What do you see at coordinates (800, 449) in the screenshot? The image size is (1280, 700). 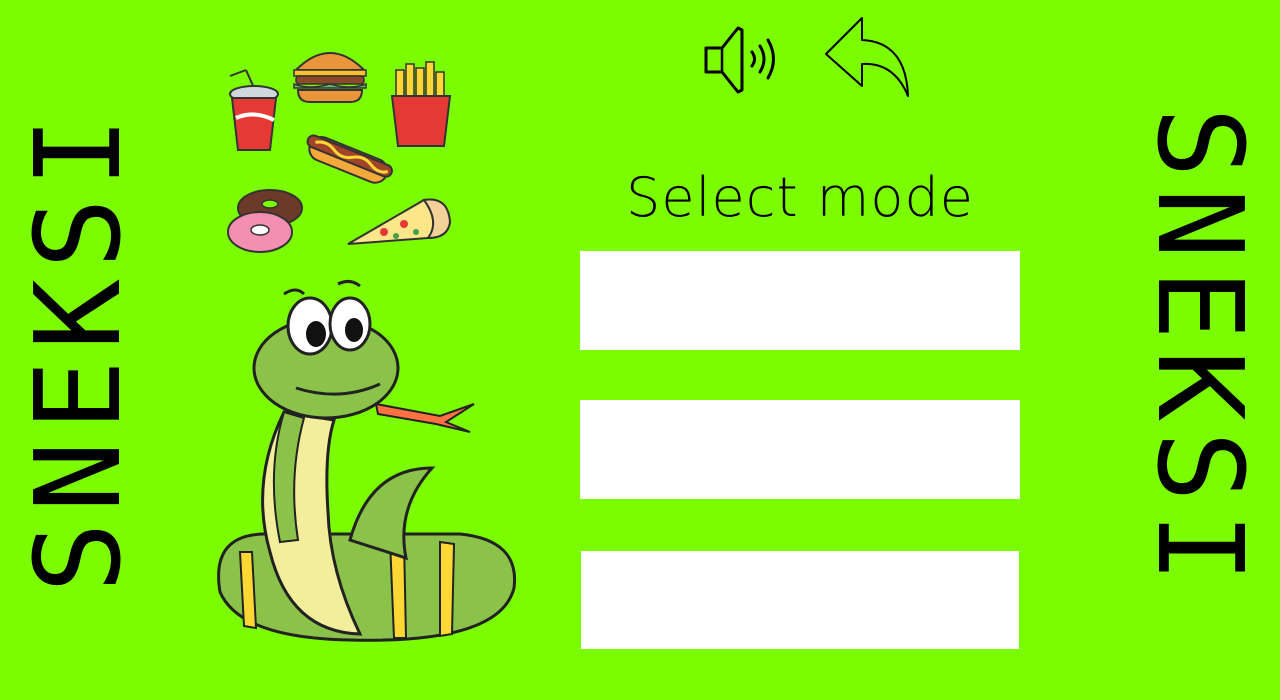 I see `mode-option-2-button` at bounding box center [800, 449].